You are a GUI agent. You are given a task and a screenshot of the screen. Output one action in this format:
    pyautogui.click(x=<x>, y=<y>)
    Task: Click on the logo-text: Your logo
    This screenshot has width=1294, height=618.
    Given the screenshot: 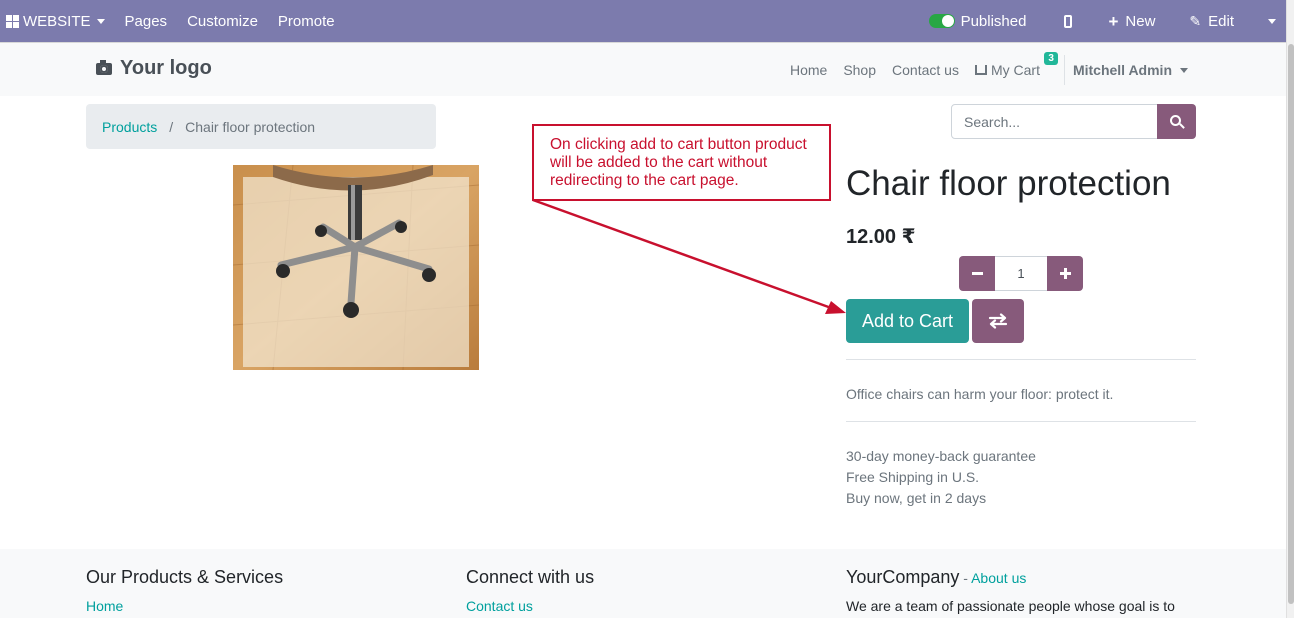 What is the action you would take?
    pyautogui.click(x=166, y=68)
    